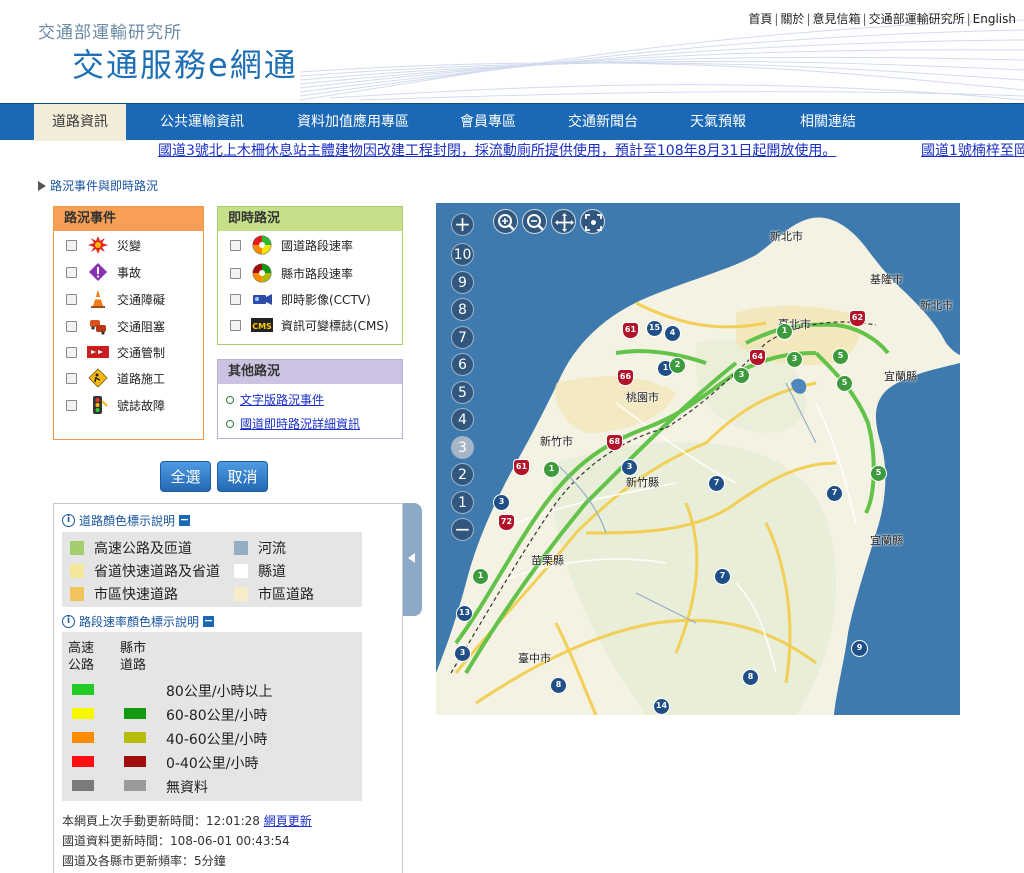  What do you see at coordinates (462, 392) in the screenshot?
I see `zoom-level-5: 5` at bounding box center [462, 392].